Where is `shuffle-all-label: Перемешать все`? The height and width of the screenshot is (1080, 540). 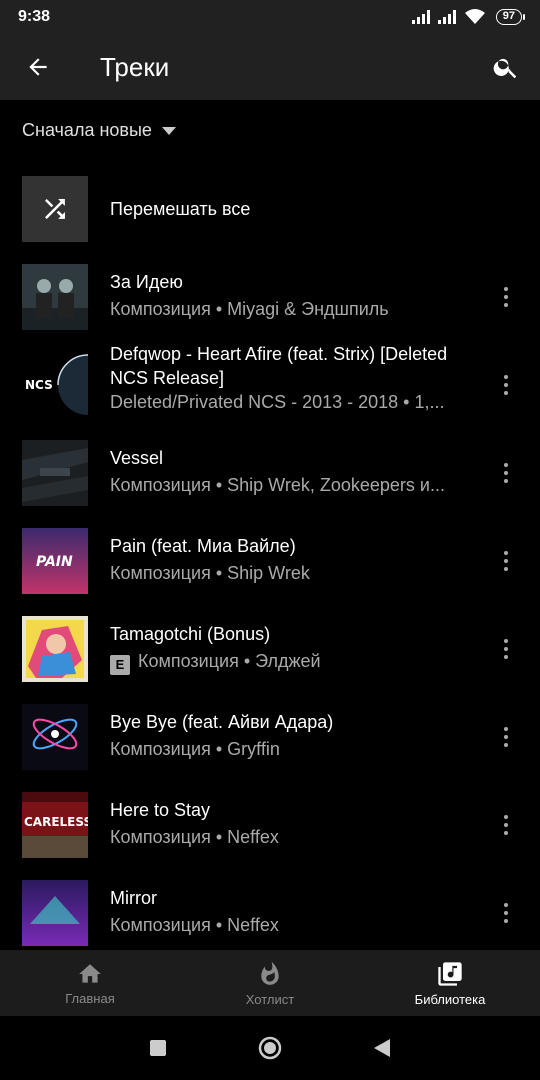 shuffle-all-label: Перемешать все is located at coordinates (180, 209).